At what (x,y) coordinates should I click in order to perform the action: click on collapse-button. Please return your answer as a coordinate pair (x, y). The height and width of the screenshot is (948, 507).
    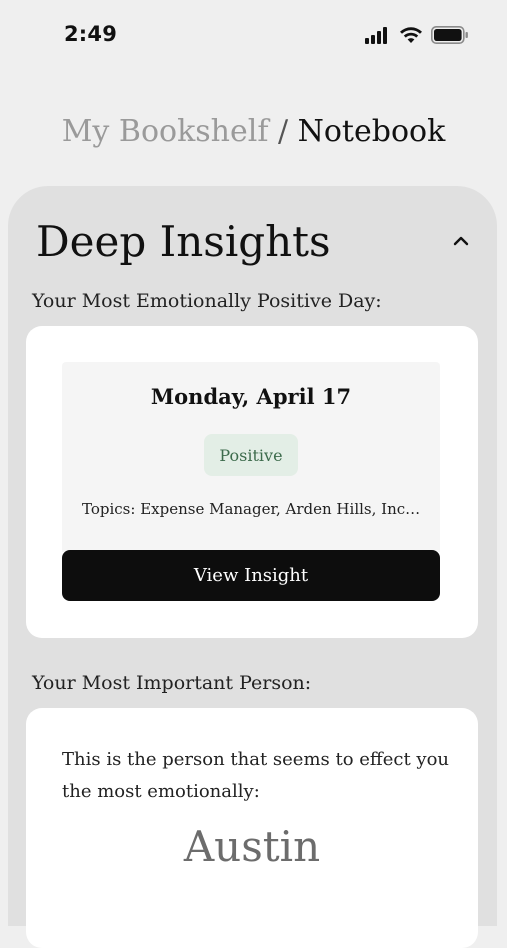
    Looking at the image, I should click on (461, 241).